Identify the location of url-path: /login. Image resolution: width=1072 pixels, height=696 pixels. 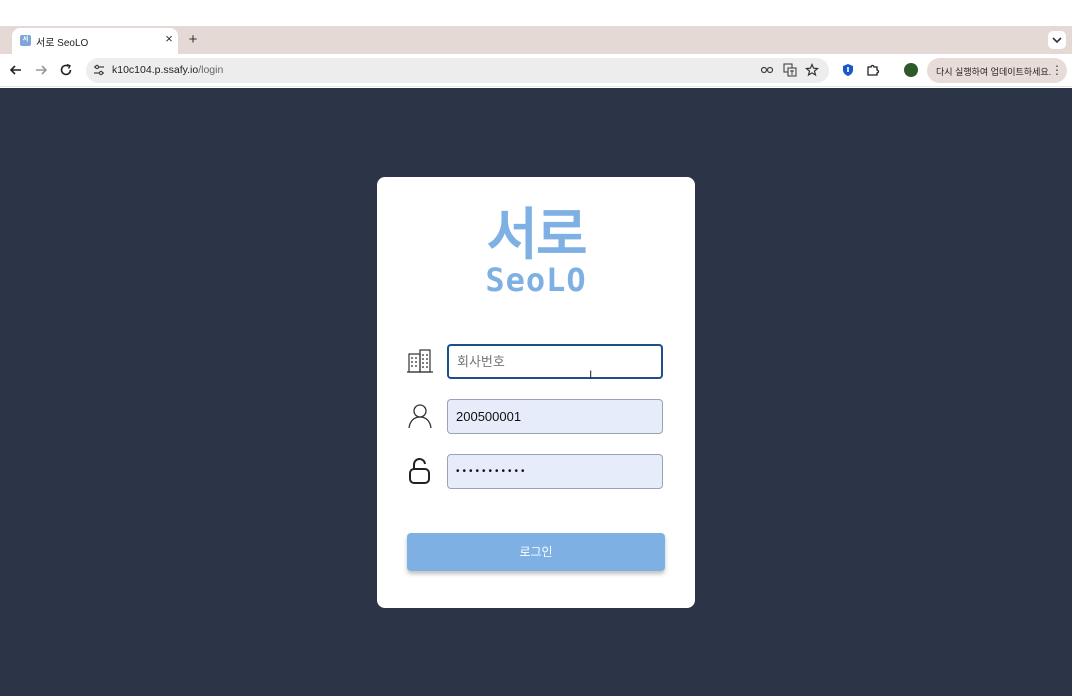
(211, 70).